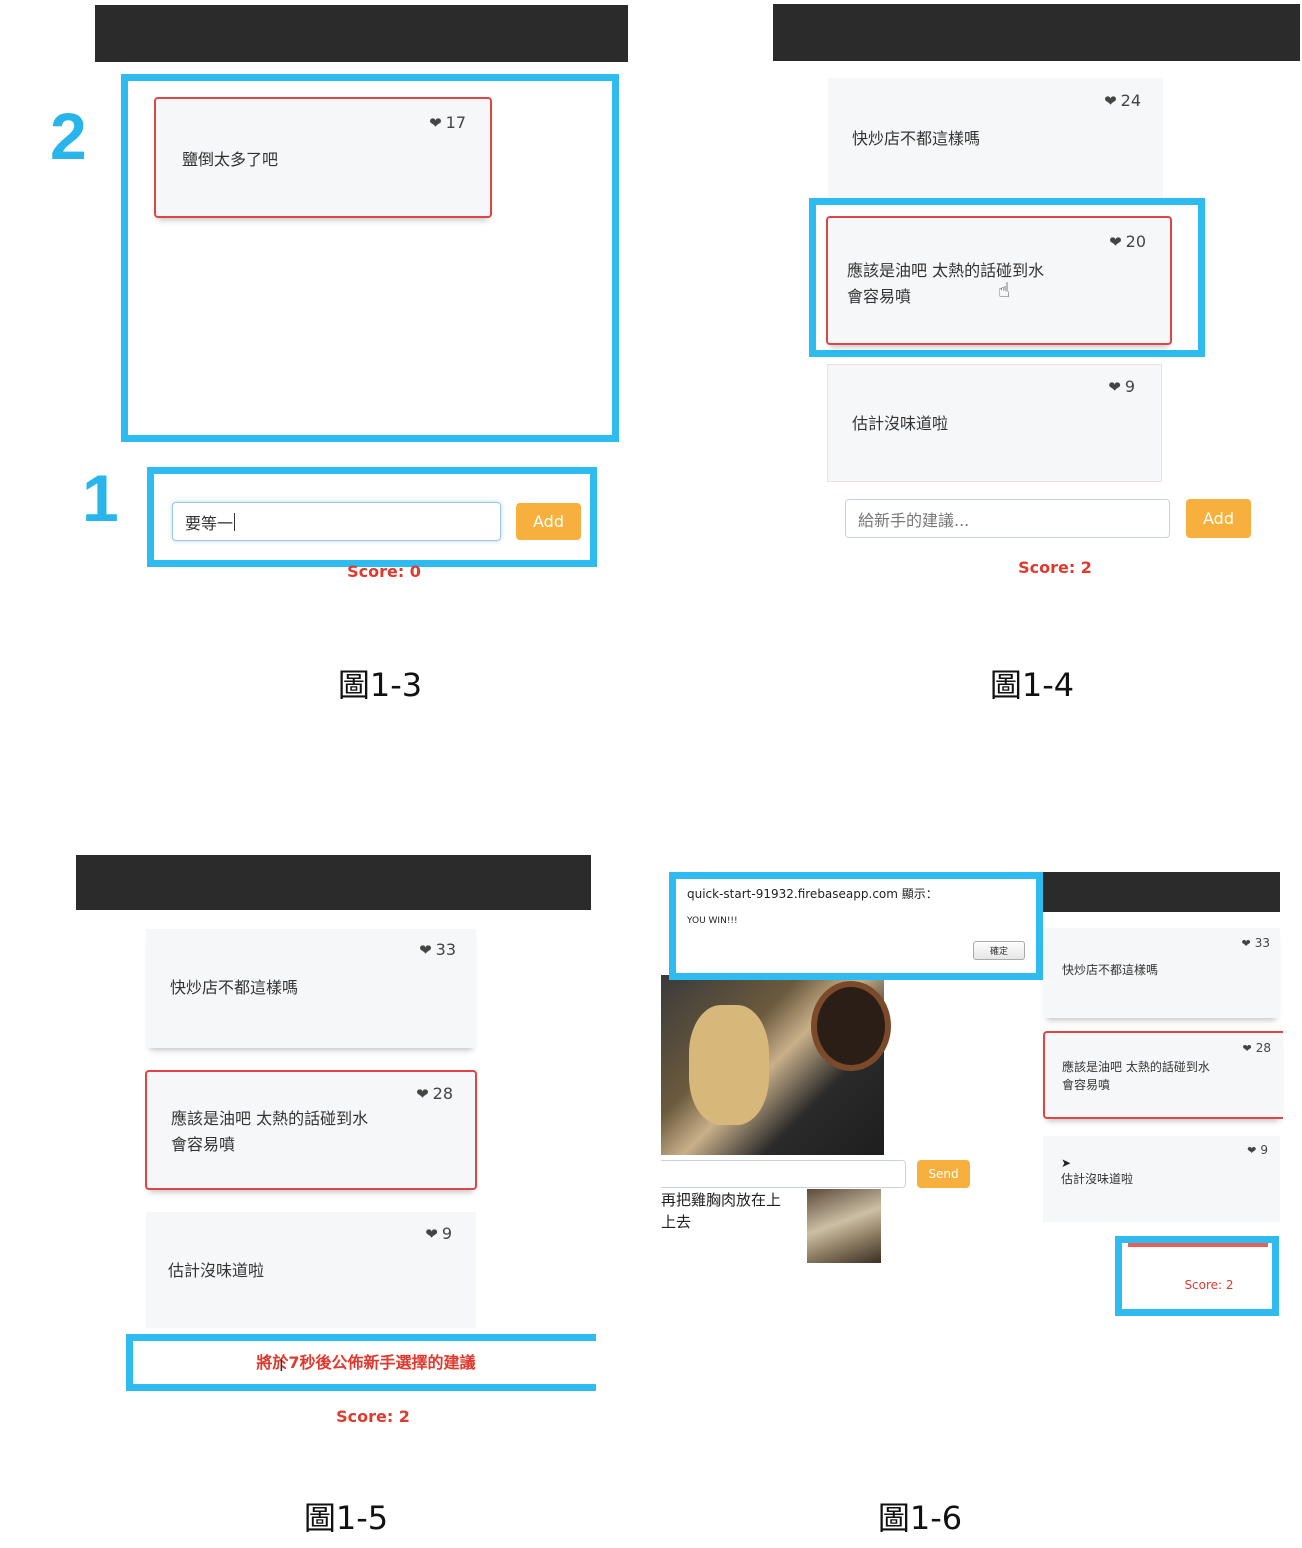  Describe the element at coordinates (1161, 1179) in the screenshot. I see `suggestion-card: ❤ 9 ➤ 估計沒味道啦` at that location.